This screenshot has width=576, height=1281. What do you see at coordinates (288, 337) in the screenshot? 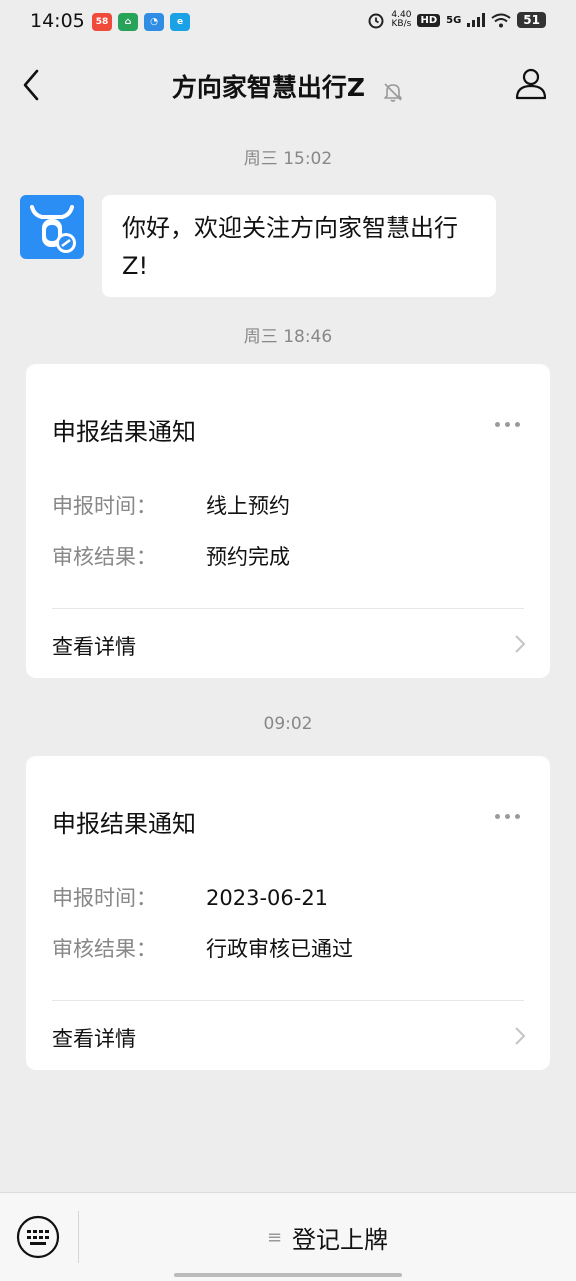
I see `message-timestamp: 周三 18:46` at bounding box center [288, 337].